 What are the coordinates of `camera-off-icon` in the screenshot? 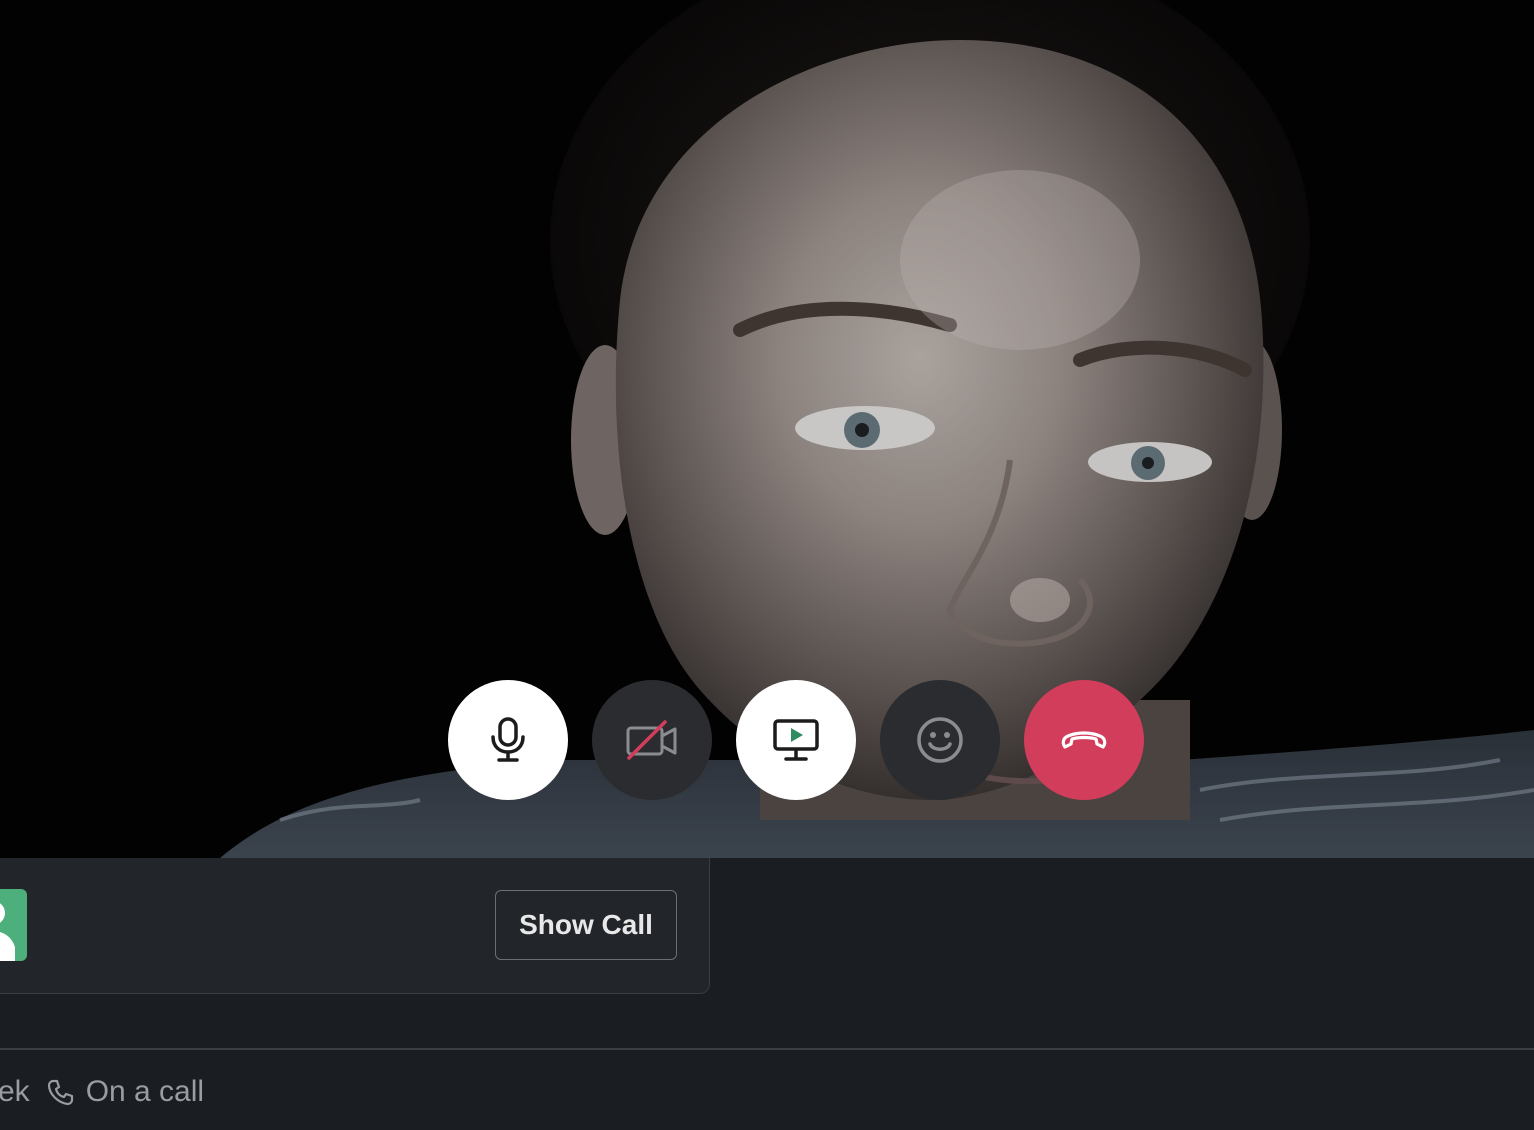 It's located at (651, 740).